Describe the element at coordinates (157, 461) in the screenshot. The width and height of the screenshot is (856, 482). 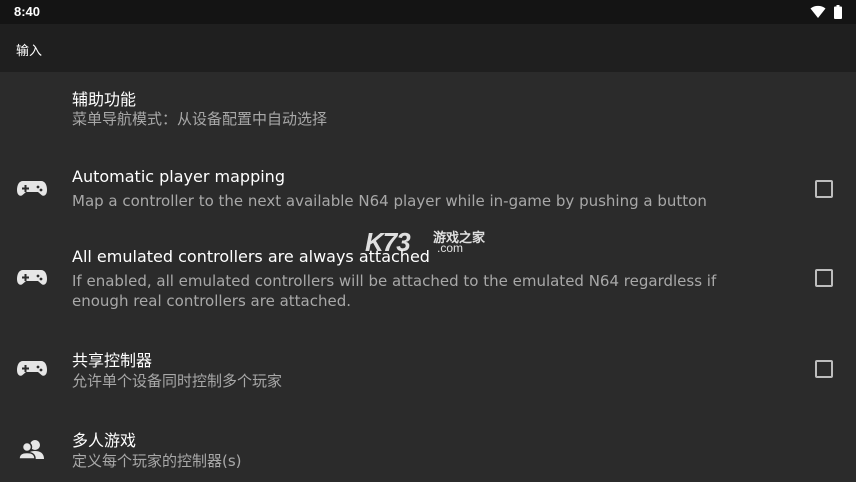
I see `item-summary: 定义每个玩家的控制器(s)` at that location.